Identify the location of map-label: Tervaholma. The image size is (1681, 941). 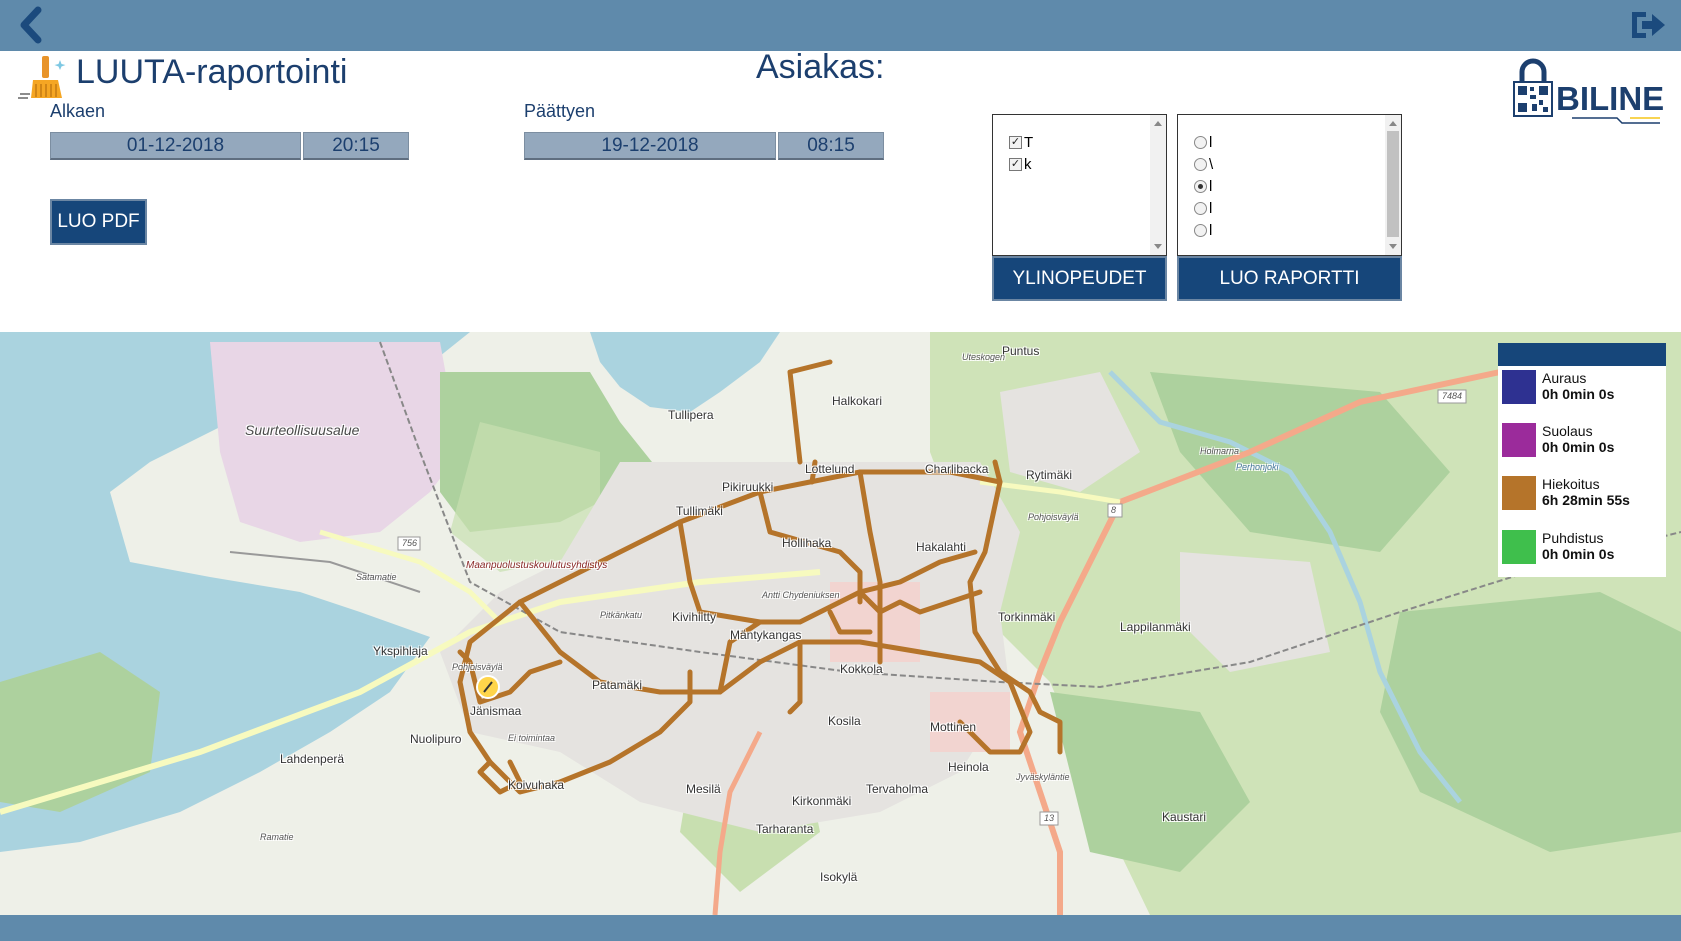
(897, 789).